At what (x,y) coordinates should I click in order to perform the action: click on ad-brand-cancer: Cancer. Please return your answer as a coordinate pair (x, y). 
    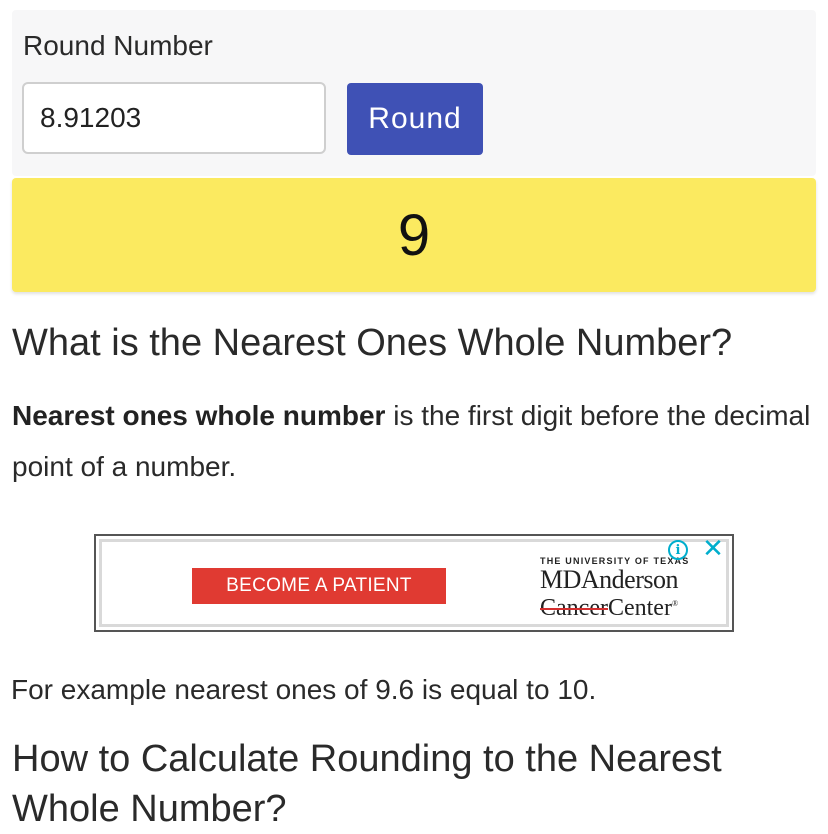
    Looking at the image, I should click on (574, 608).